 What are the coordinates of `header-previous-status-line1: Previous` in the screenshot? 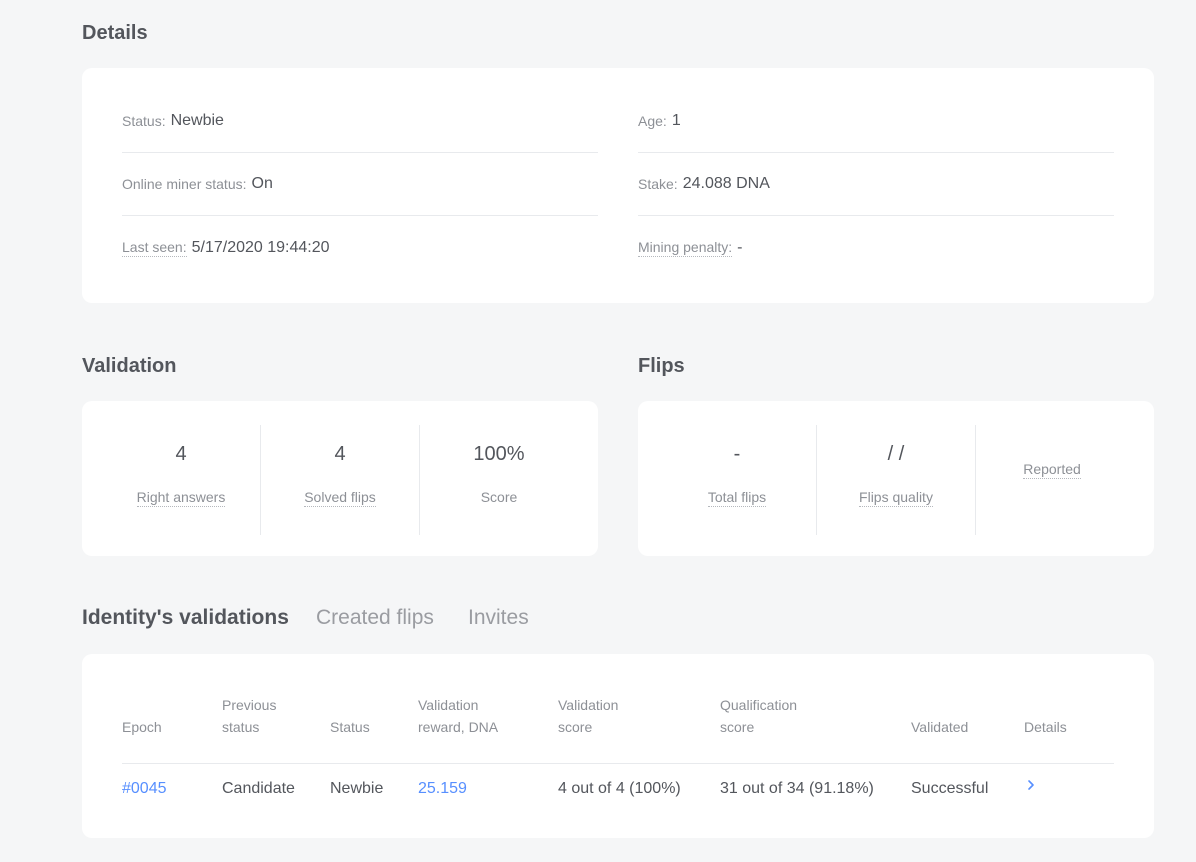 It's located at (249, 705).